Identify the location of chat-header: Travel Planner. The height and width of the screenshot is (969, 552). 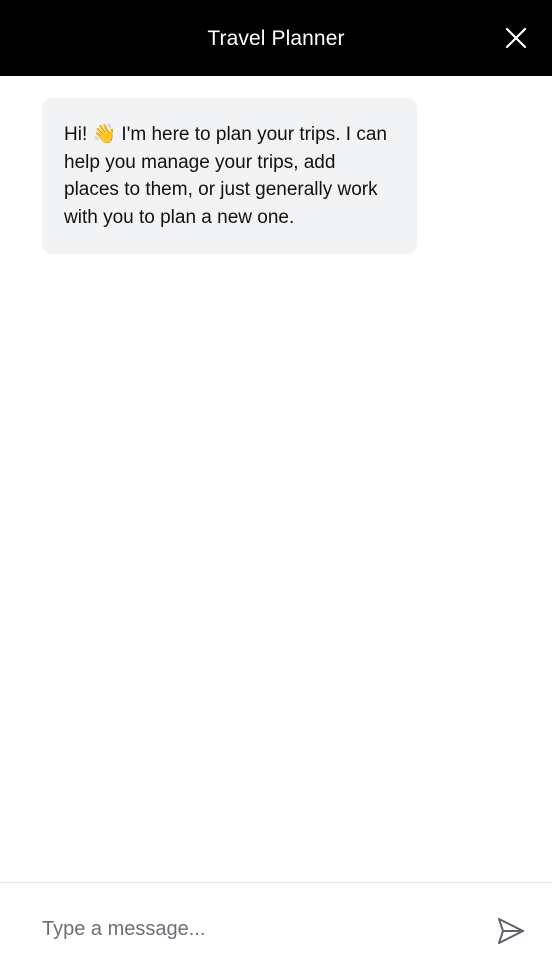
(276, 38).